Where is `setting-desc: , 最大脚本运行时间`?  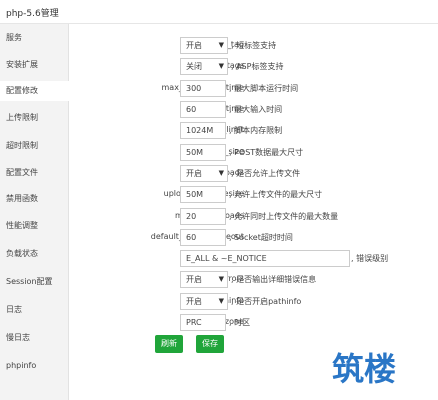 setting-desc: , 最大脚本运行时间 is located at coordinates (264, 88).